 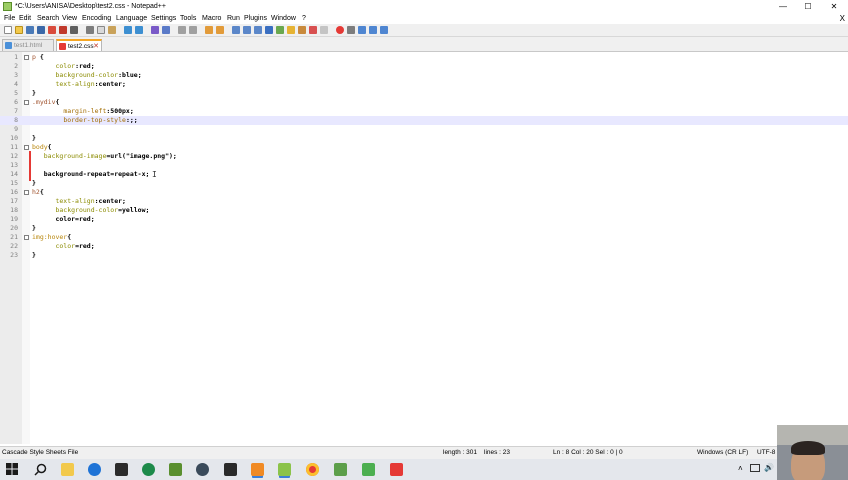 What do you see at coordinates (48, 18) in the screenshot?
I see `menu-search: Search` at bounding box center [48, 18].